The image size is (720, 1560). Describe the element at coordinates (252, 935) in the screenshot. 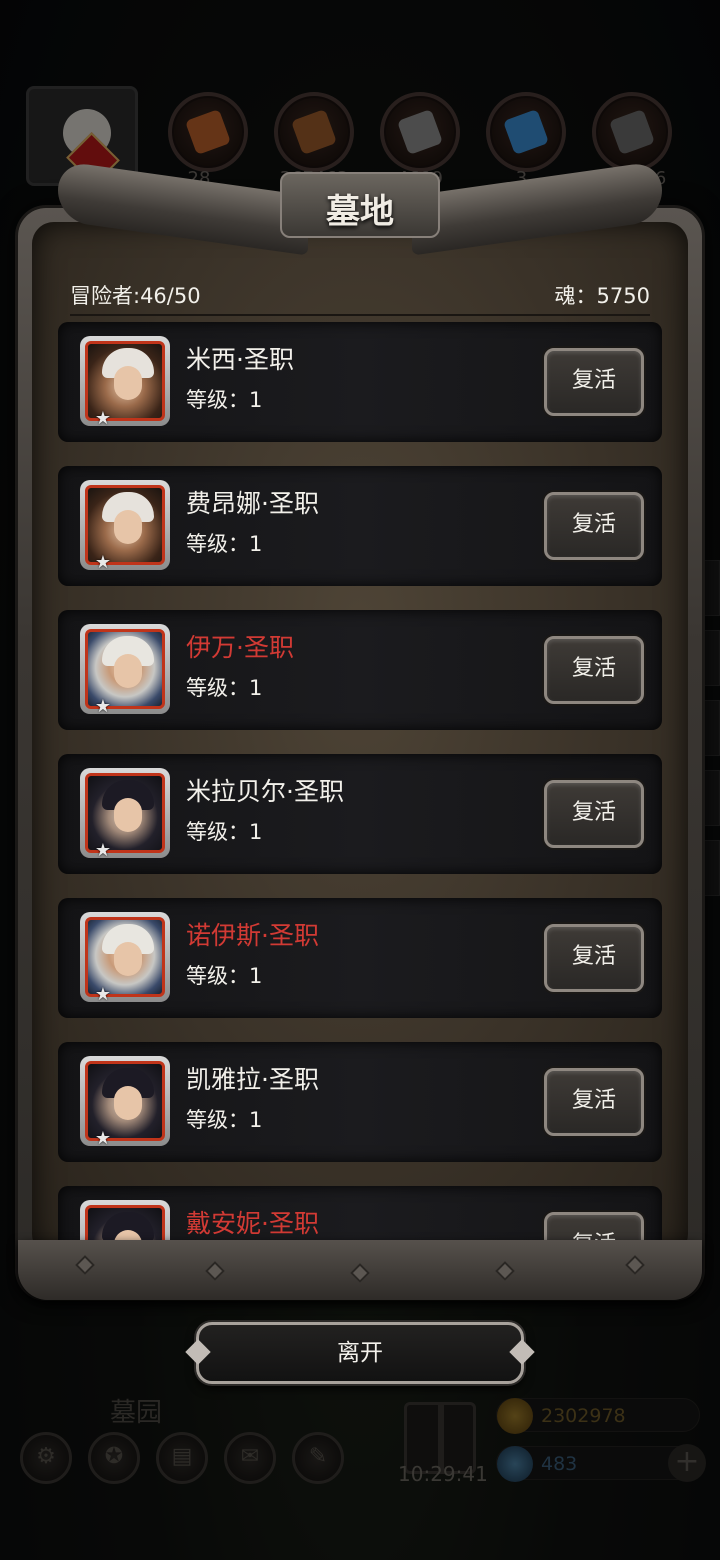

I see `hero-name: 诺伊斯·圣职` at that location.